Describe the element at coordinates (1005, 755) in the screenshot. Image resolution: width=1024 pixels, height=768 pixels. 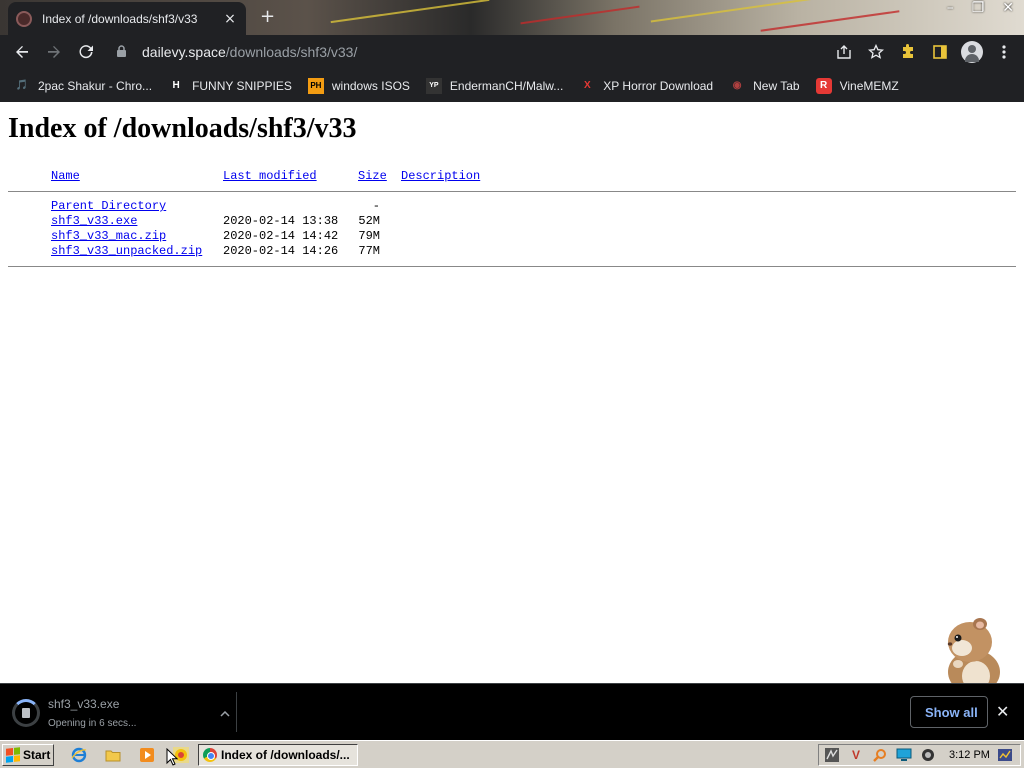
I see `tray-extra-icon` at that location.